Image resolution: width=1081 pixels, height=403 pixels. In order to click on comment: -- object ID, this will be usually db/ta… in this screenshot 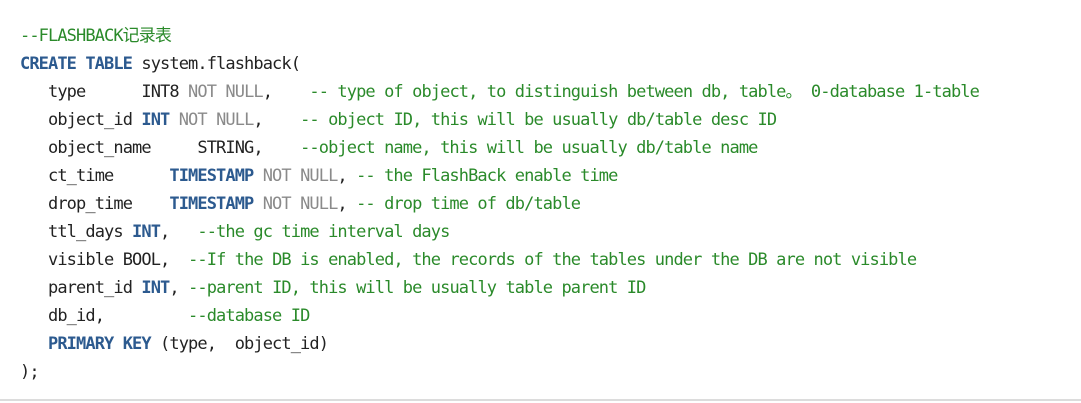, I will do `click(538, 120)`.